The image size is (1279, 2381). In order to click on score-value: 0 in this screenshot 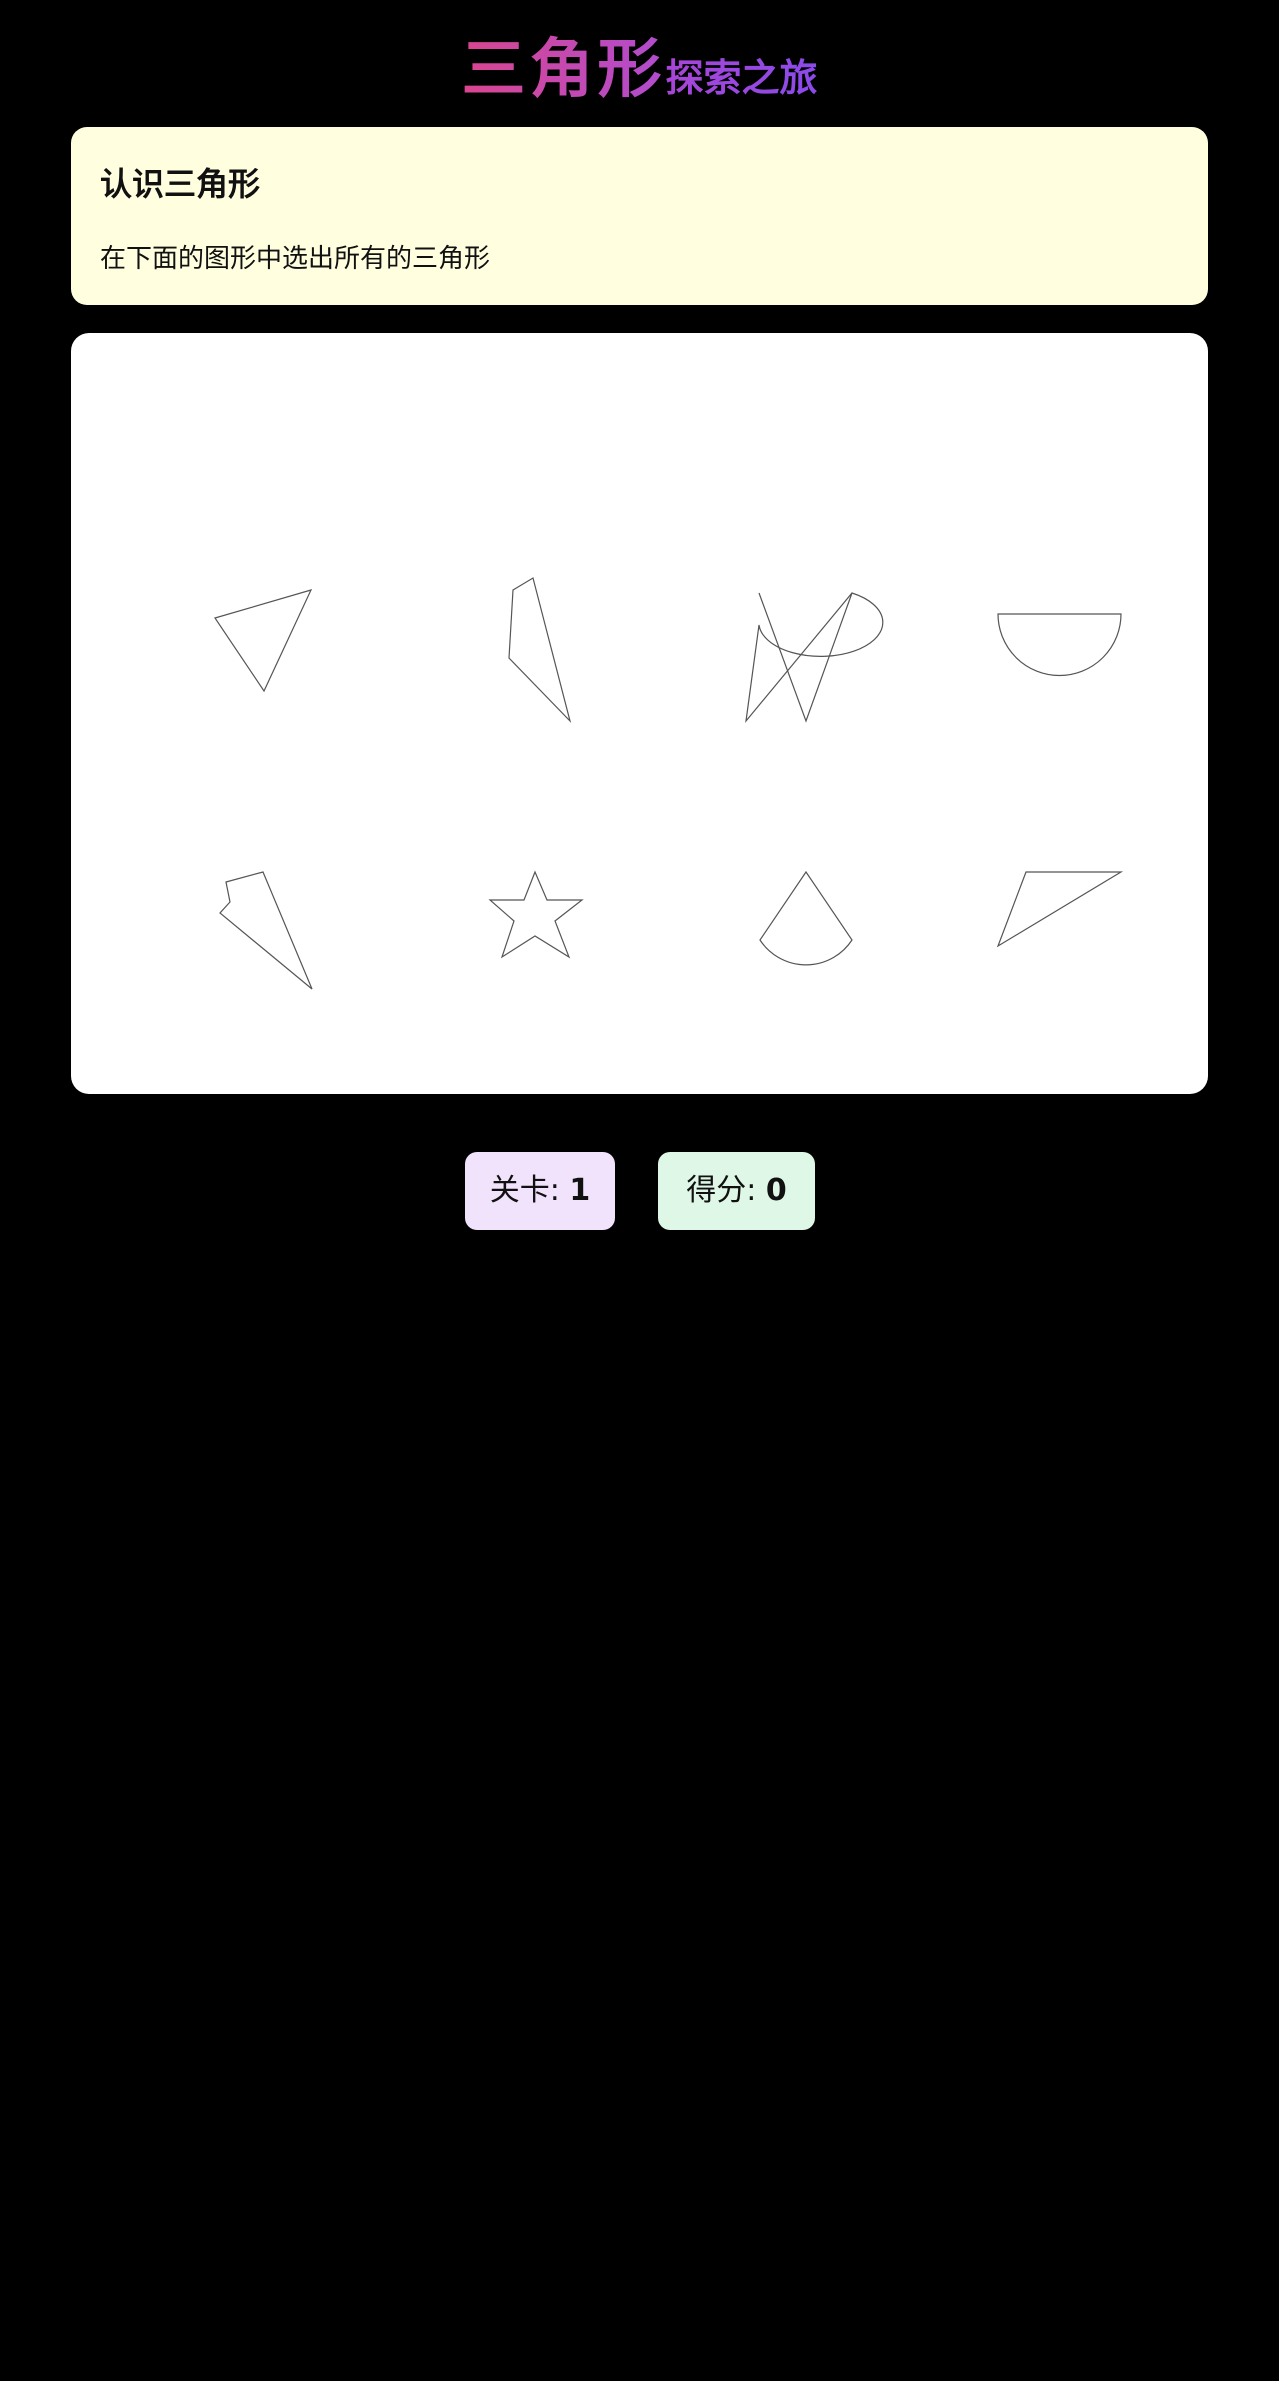, I will do `click(776, 1190)`.